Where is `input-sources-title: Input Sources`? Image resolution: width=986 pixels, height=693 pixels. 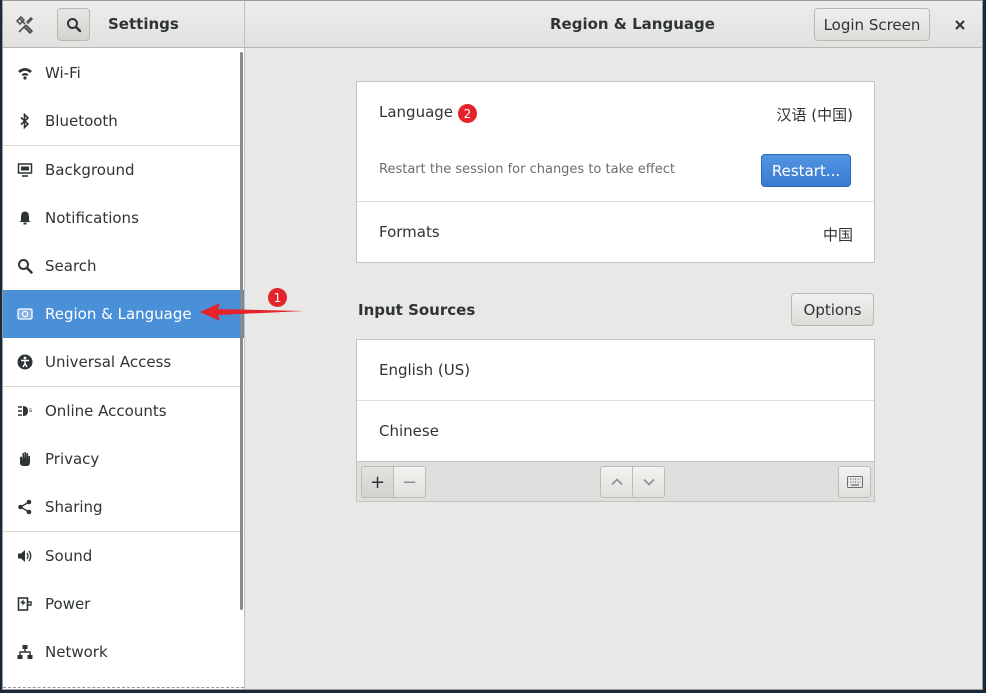
input-sources-title: Input Sources is located at coordinates (417, 310).